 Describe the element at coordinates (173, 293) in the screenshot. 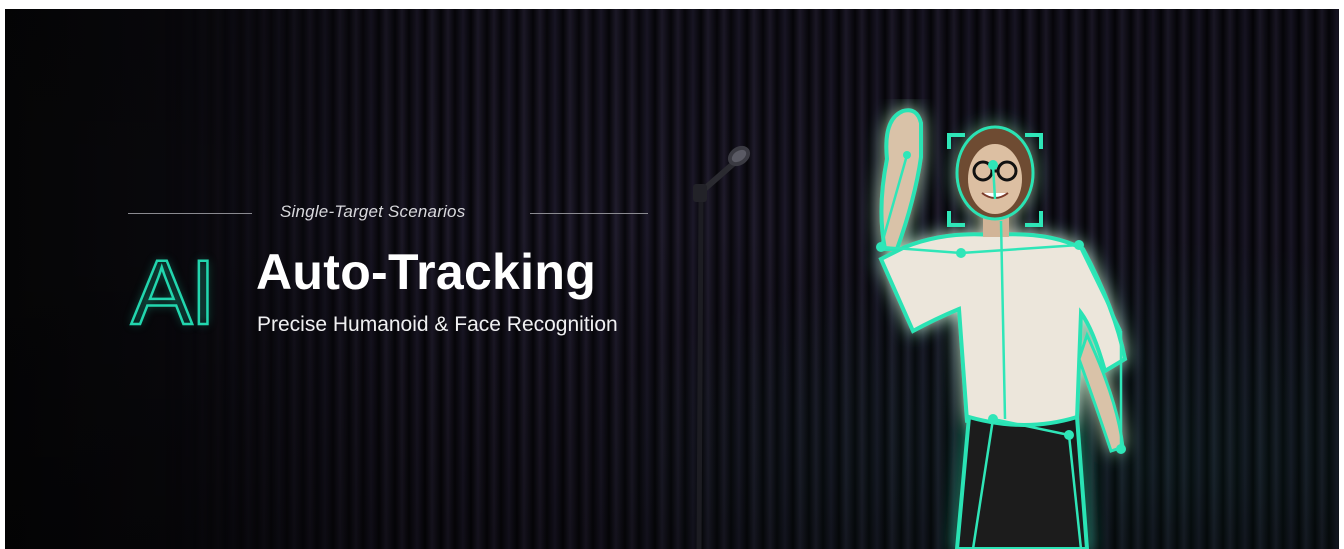

I see `ai-logo-mark: AI` at that location.